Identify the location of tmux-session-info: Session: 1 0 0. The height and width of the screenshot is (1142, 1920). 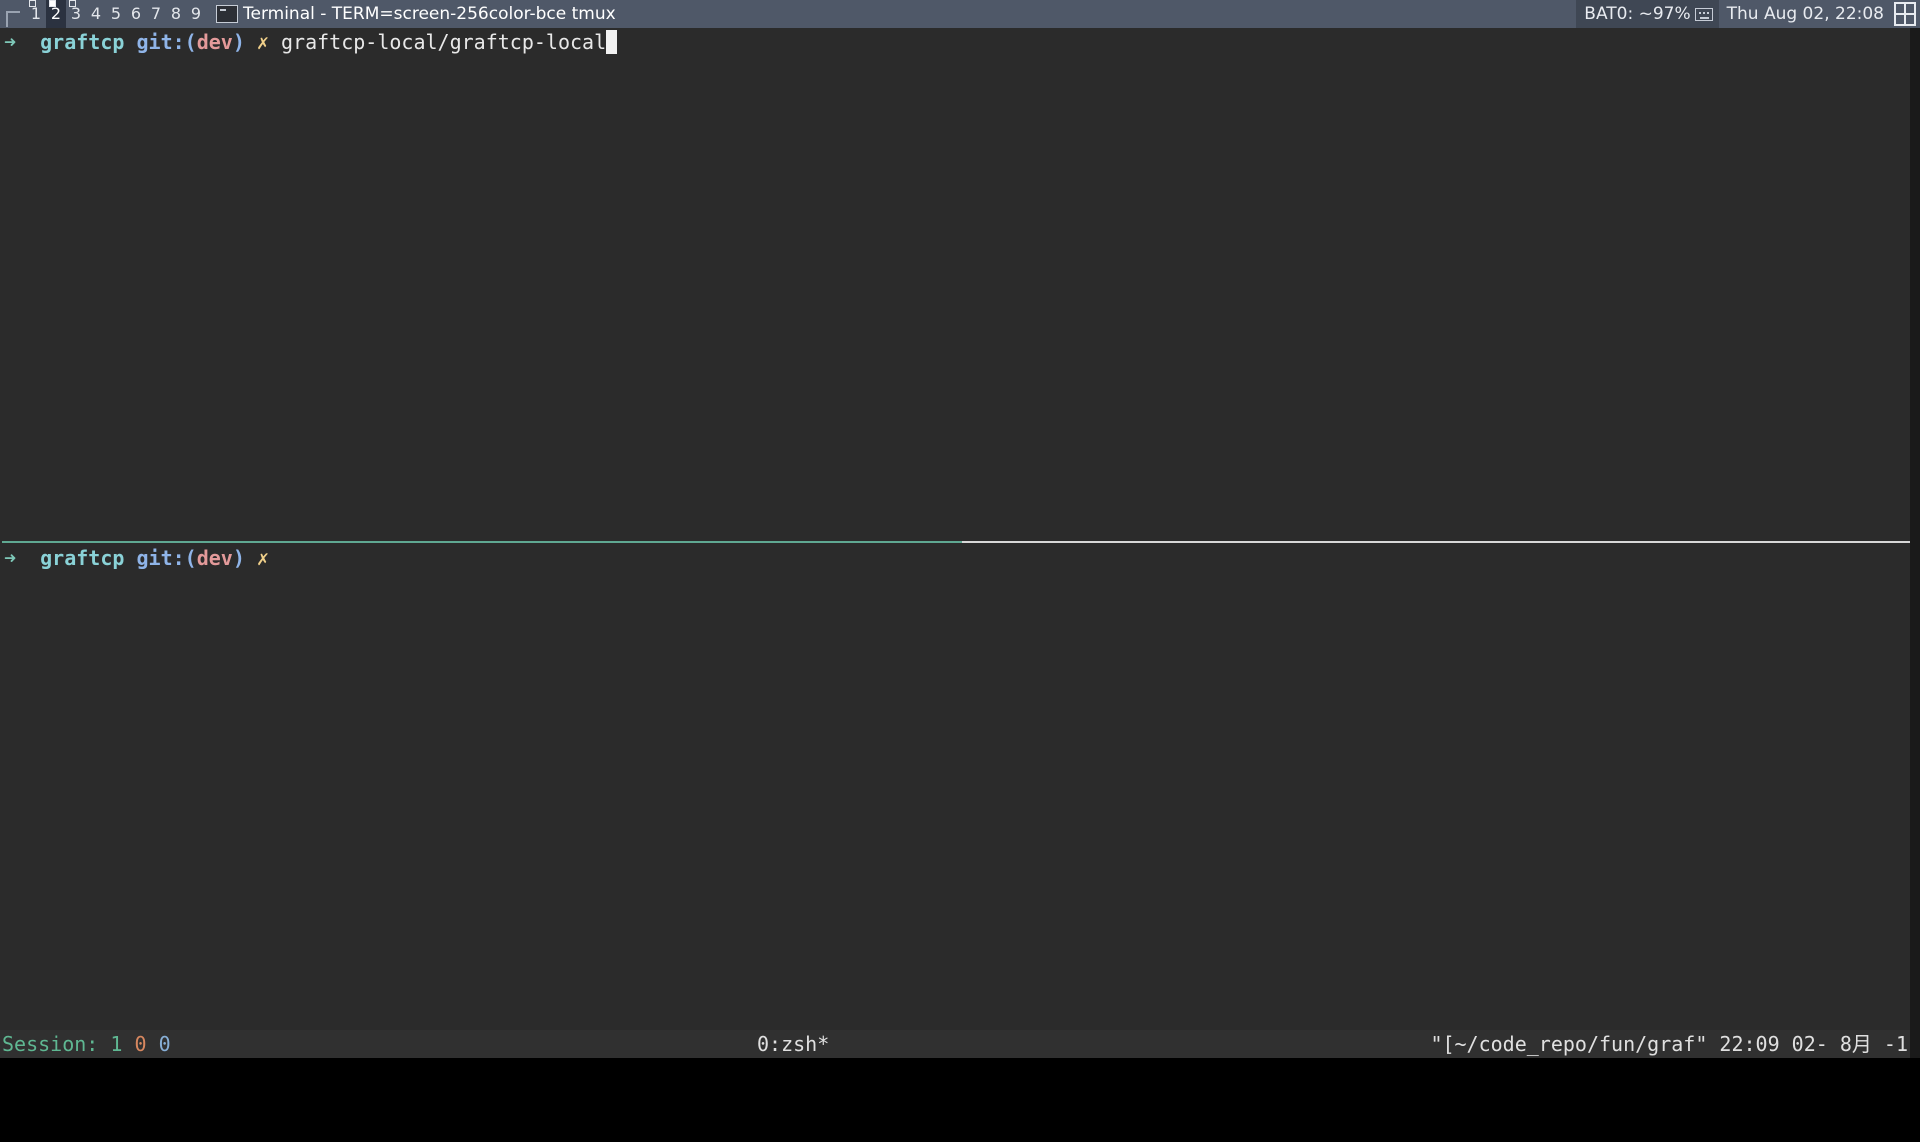
(86, 1044).